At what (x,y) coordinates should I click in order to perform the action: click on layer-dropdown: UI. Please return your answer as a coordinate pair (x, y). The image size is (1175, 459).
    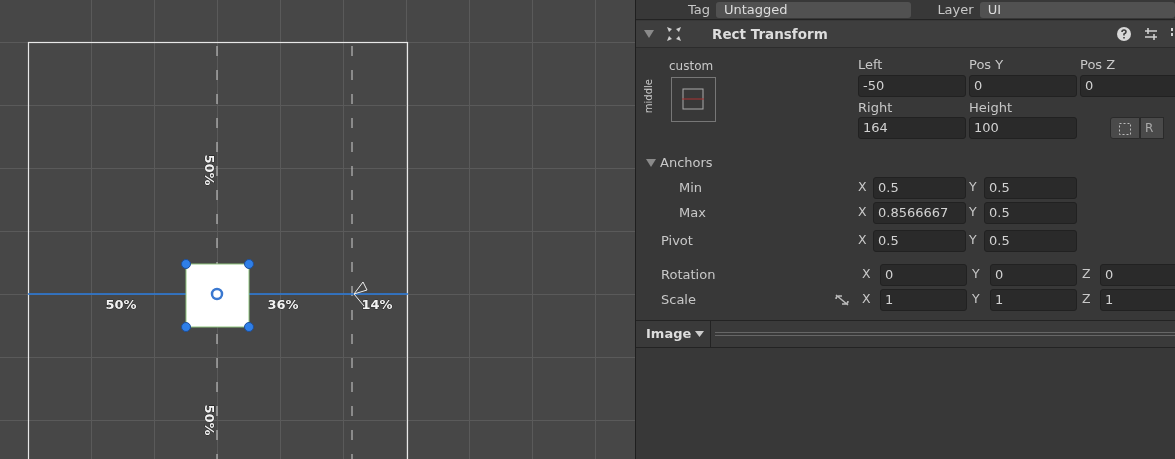
    Looking at the image, I should click on (1077, 9).